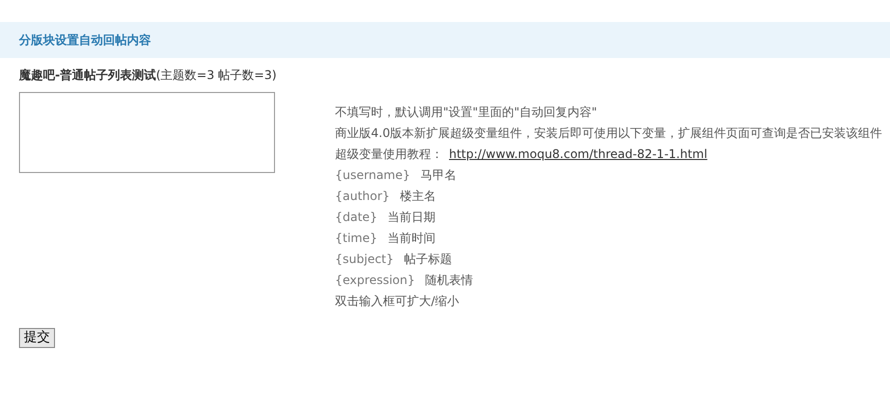 The image size is (890, 416). What do you see at coordinates (37, 338) in the screenshot?
I see `submit-button: 提交` at bounding box center [37, 338].